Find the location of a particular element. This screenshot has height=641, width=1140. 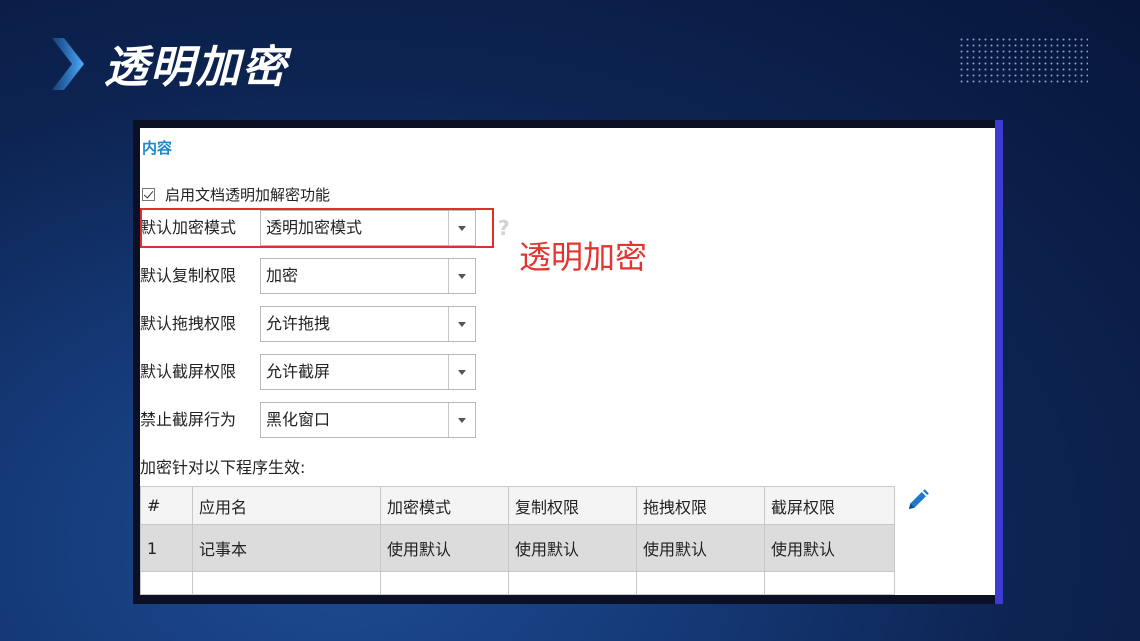

slide-title: 透明加密 is located at coordinates (196, 67).